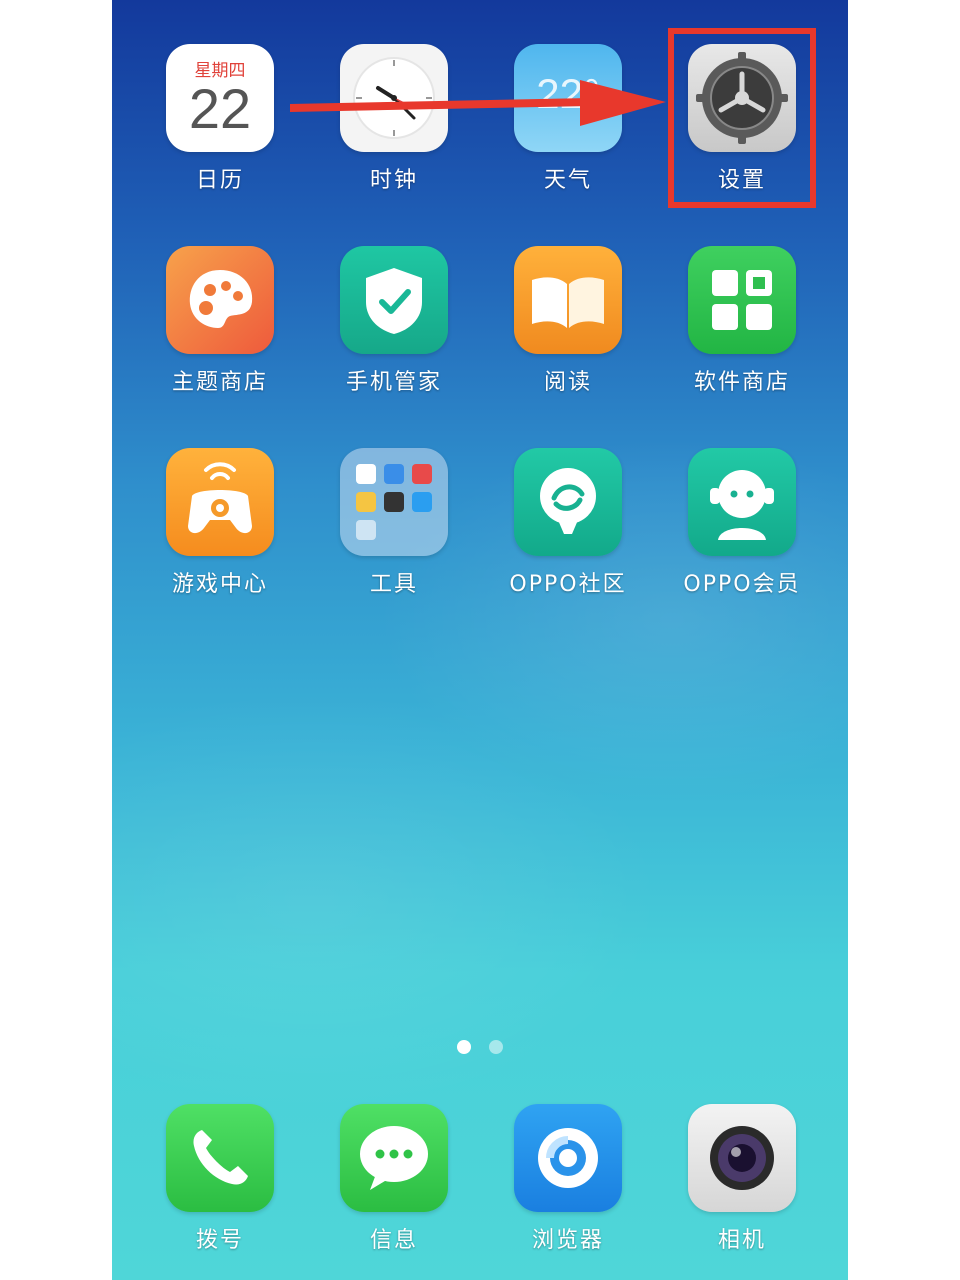  Describe the element at coordinates (393, 180) in the screenshot. I see `app-label: 时钟` at that location.